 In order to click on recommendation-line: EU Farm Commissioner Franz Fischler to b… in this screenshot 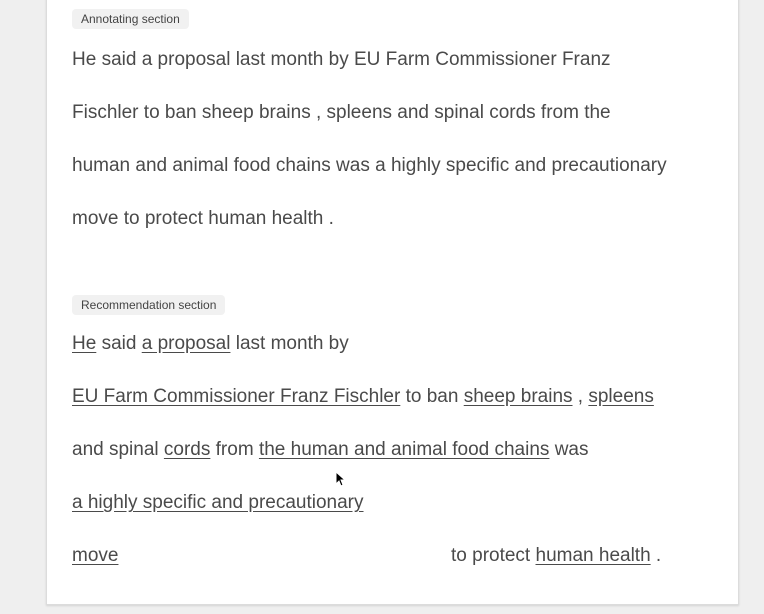, I will do `click(363, 397)`.